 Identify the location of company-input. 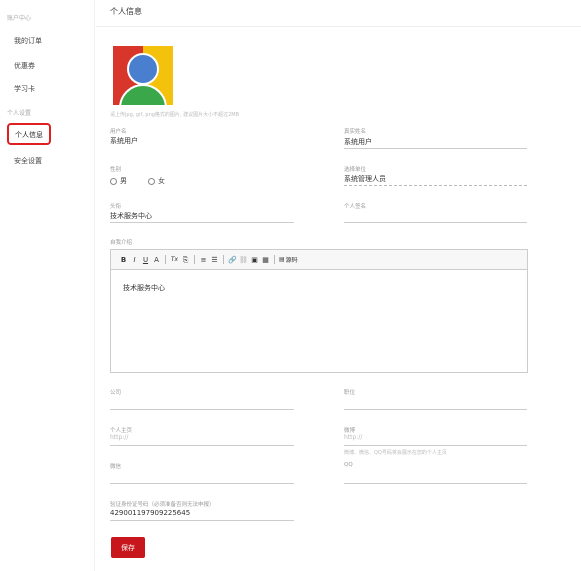
(202, 409).